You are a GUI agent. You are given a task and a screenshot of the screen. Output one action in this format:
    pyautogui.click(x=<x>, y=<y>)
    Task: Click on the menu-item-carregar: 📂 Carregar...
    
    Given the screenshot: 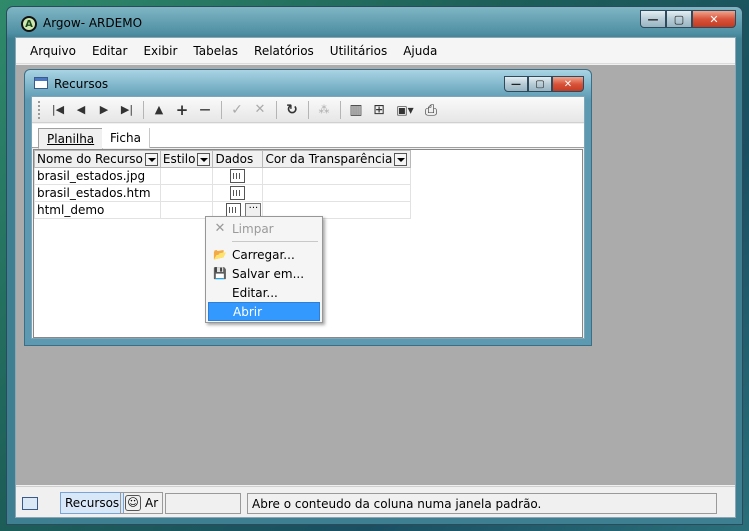 What is the action you would take?
    pyautogui.click(x=264, y=254)
    